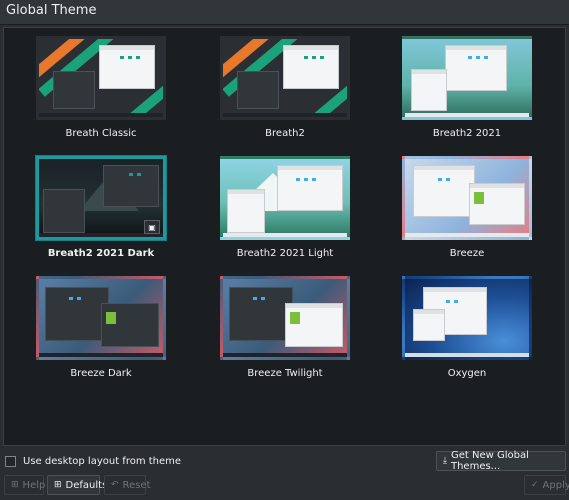 The height and width of the screenshot is (500, 569). I want to click on theme-name: Breath Classic, so click(101, 133).